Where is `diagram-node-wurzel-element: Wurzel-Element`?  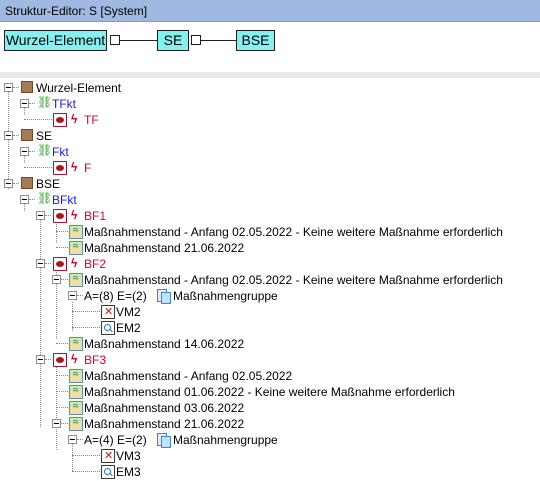 diagram-node-wurzel-element: Wurzel-Element is located at coordinates (55, 40).